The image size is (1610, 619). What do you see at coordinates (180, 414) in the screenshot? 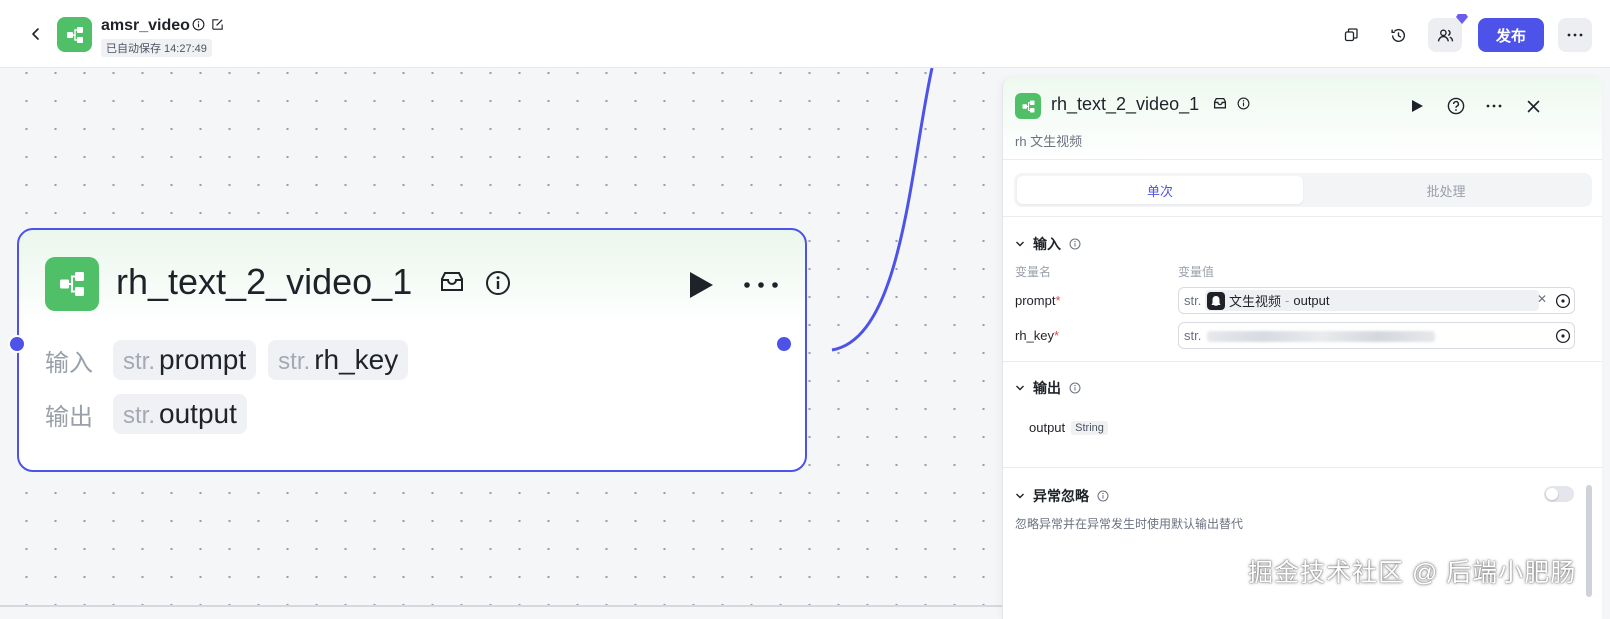
I see `node-output-pill: str. output` at bounding box center [180, 414].